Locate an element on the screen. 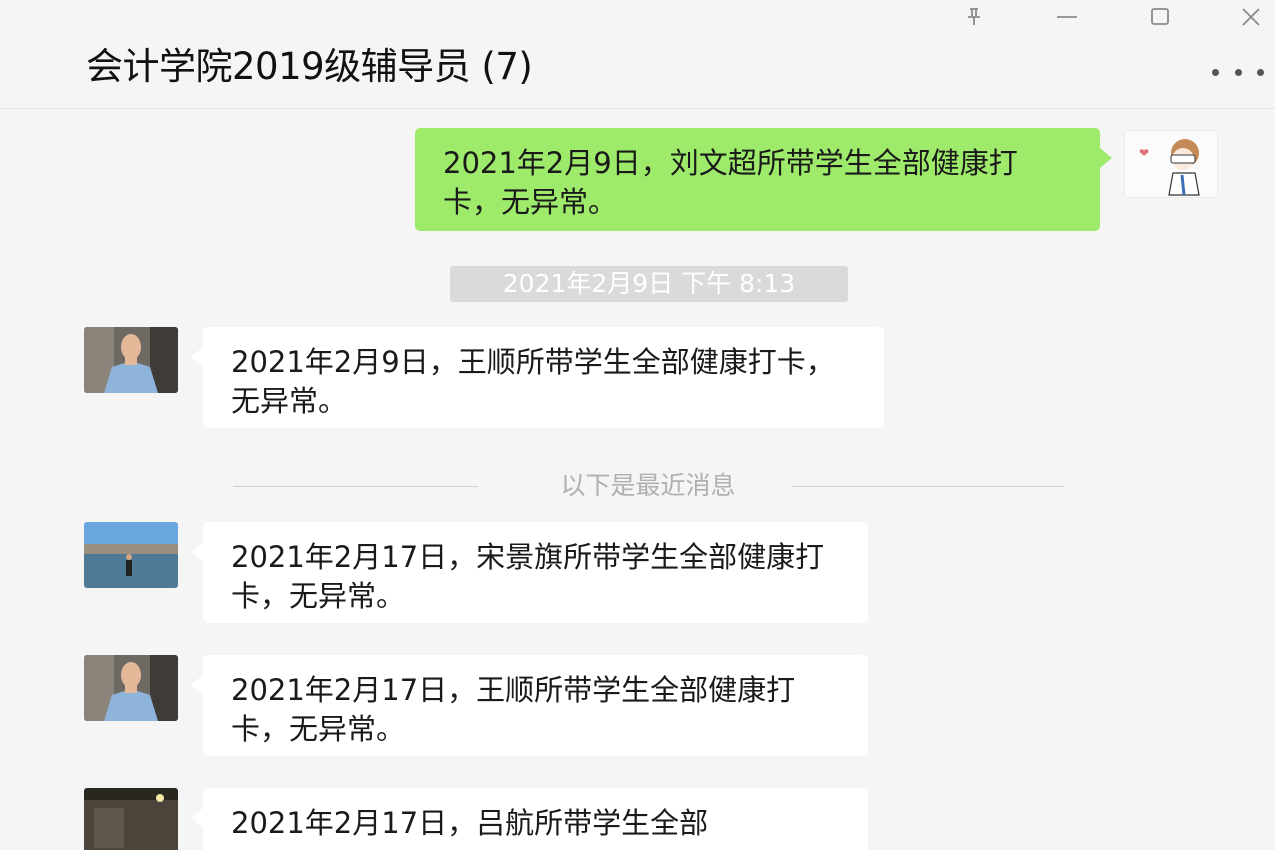 This screenshot has width=1275, height=850. avatar-lvhang is located at coordinates (131, 819).